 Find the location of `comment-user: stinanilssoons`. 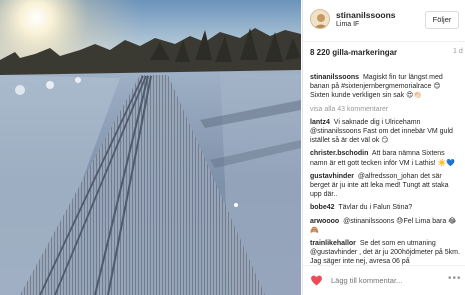

comment-user: stinanilssoons is located at coordinates (334, 77).